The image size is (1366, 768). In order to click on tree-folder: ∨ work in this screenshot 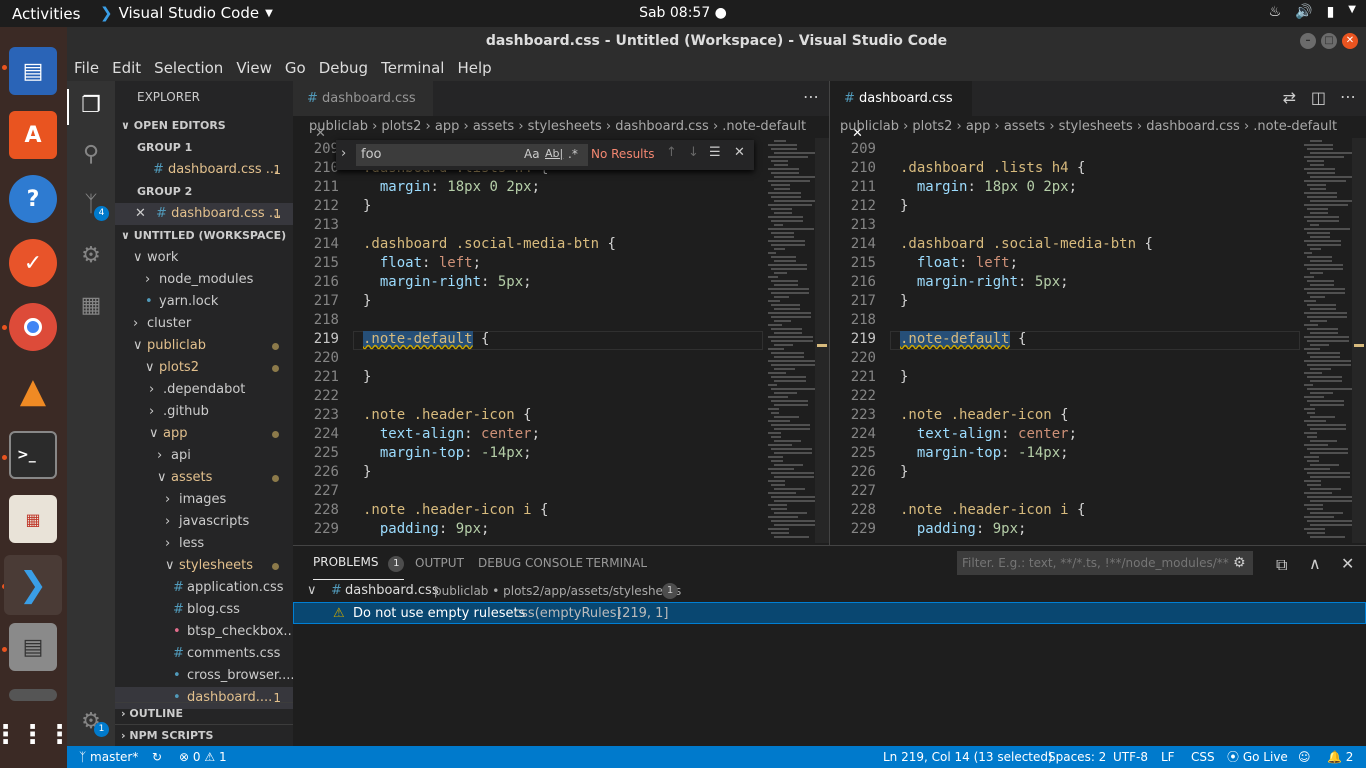, I will do `click(204, 258)`.